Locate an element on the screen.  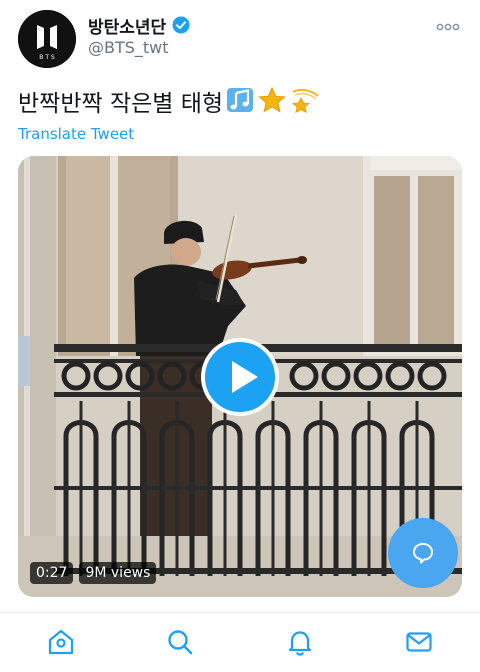
dizzy-star-icon is located at coordinates (305, 104).